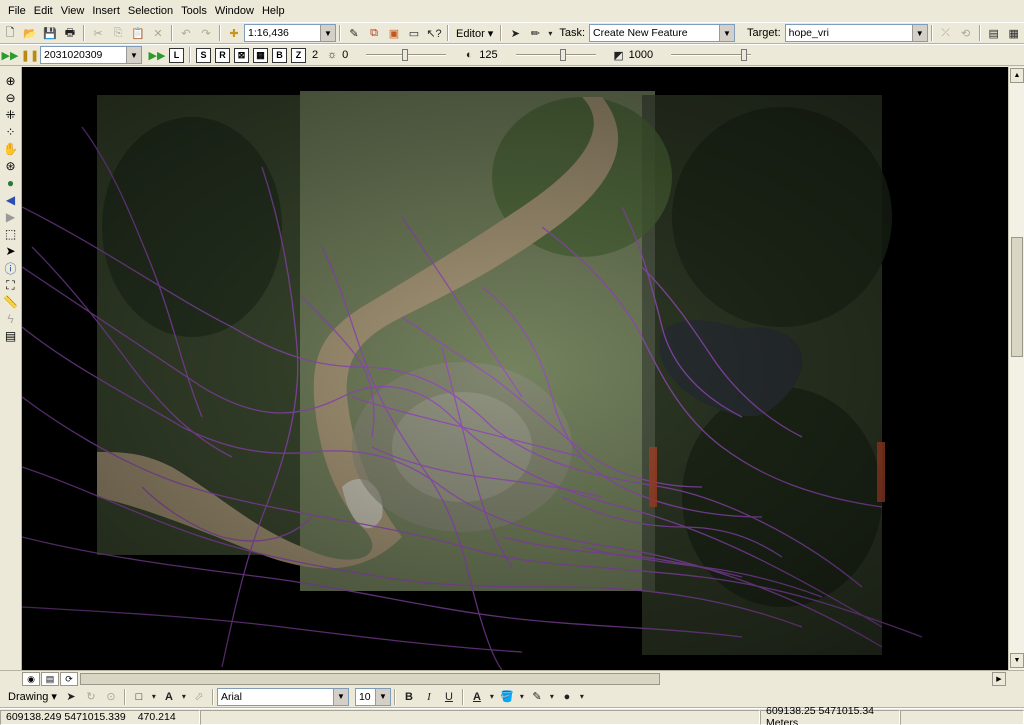 Image resolution: width=1024 pixels, height=725 pixels. What do you see at coordinates (139, 697) in the screenshot?
I see `rectangle-icon: □` at bounding box center [139, 697].